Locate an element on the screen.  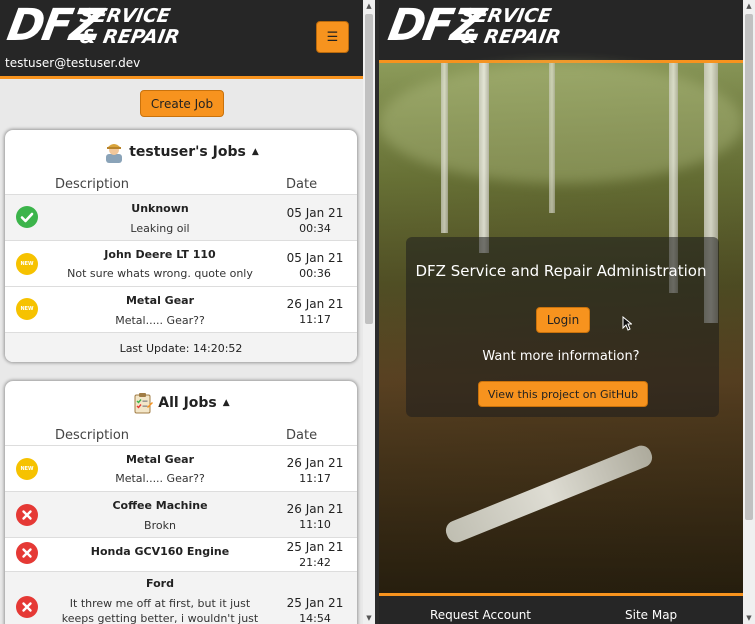
job-description: Leaking oil is located at coordinates (160, 228).